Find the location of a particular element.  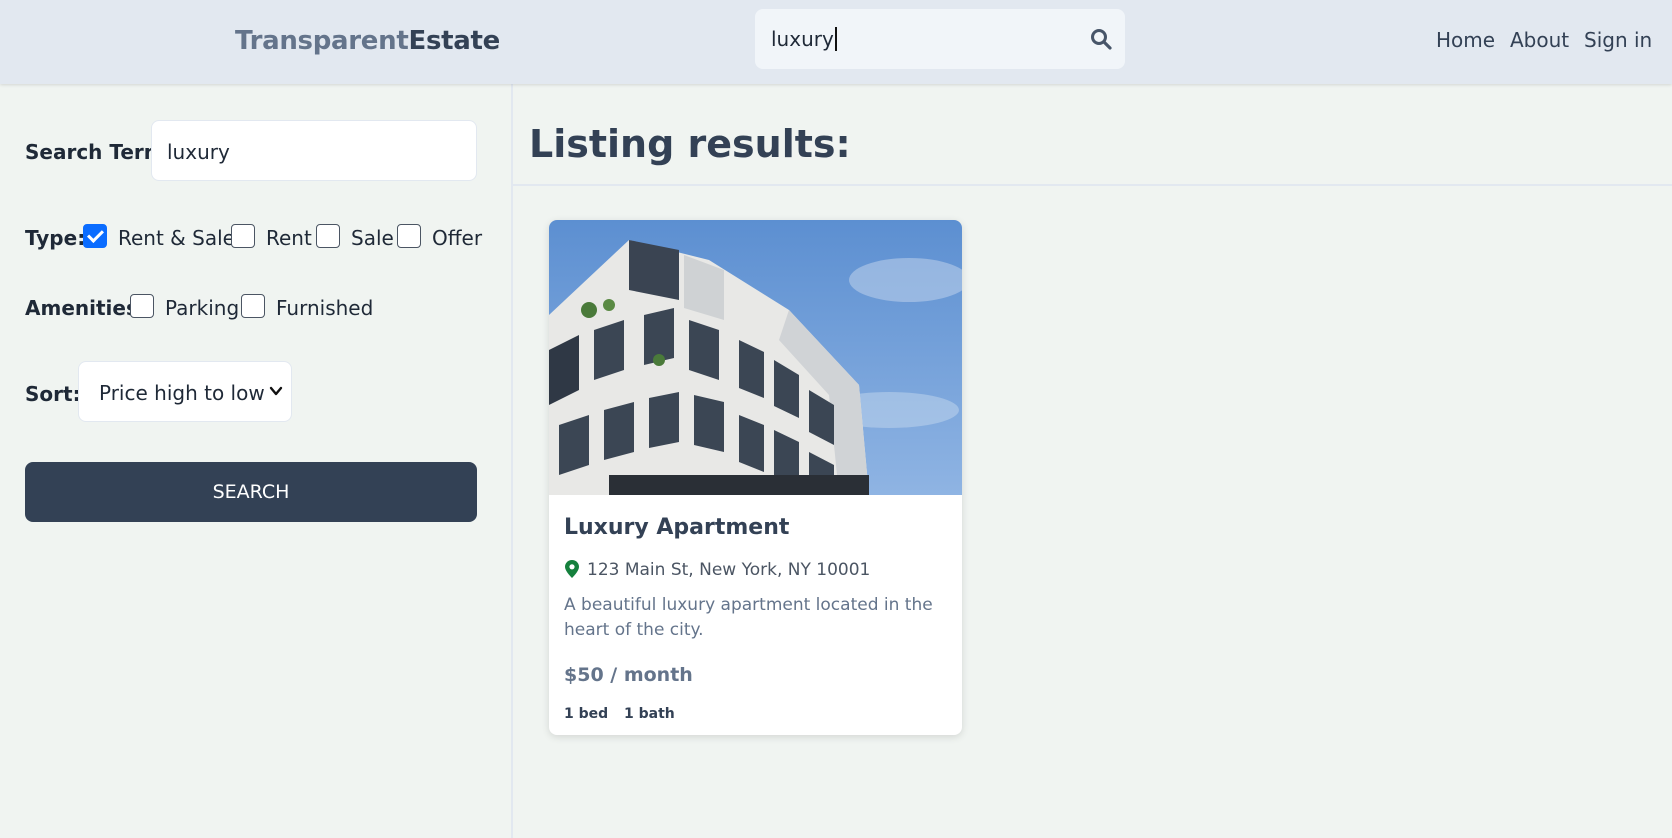

search-term-input: luxury is located at coordinates (314, 150).